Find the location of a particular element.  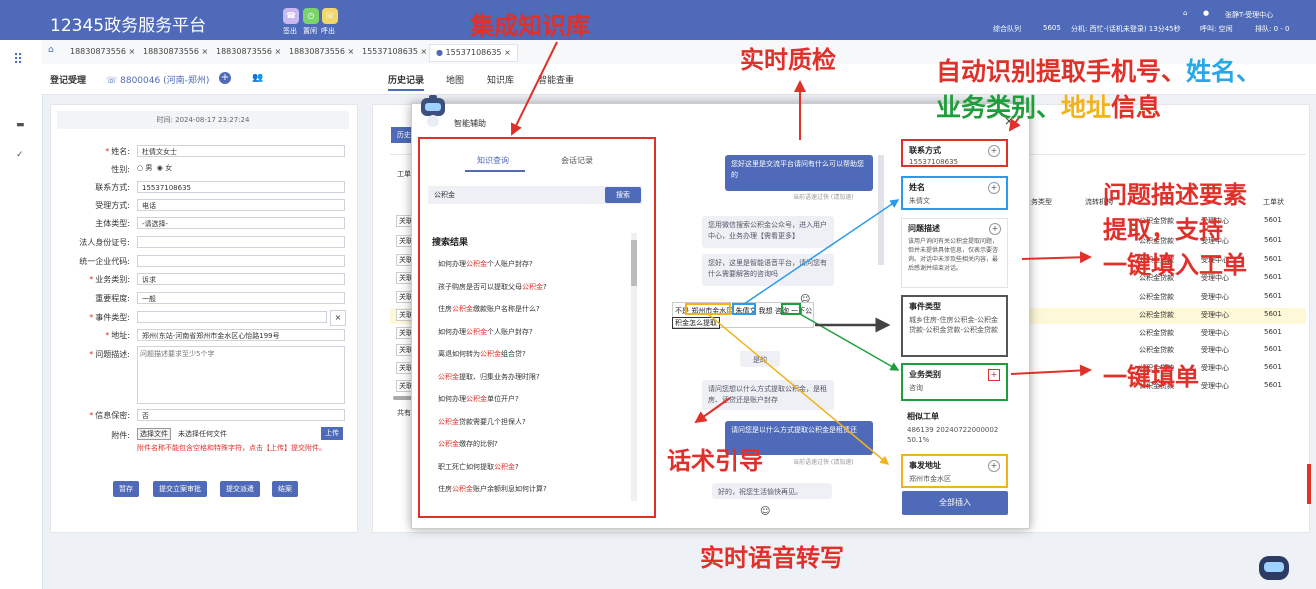

anno-identify-line2: 业务类别、地址信息 is located at coordinates (1049, 107).